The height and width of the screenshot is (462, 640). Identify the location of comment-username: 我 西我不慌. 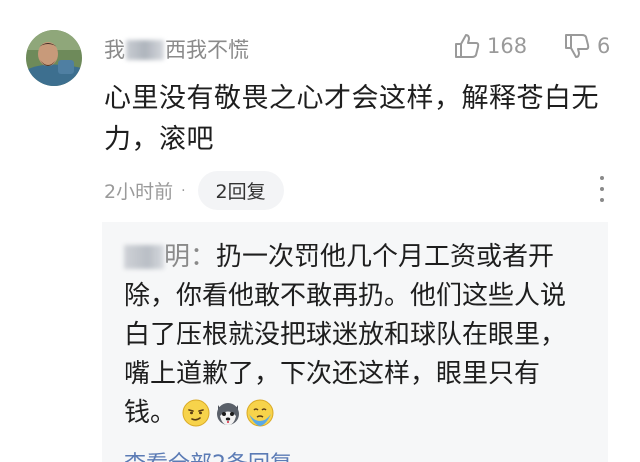
(176, 49).